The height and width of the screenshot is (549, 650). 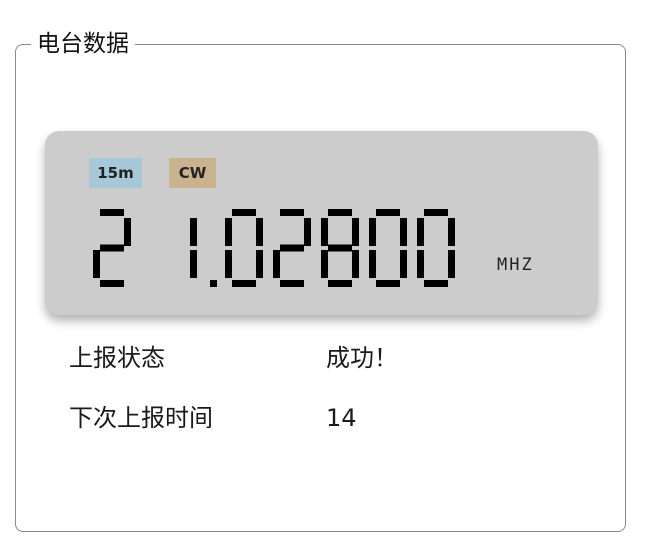 I want to click on band-badge: 15m, so click(x=115, y=173).